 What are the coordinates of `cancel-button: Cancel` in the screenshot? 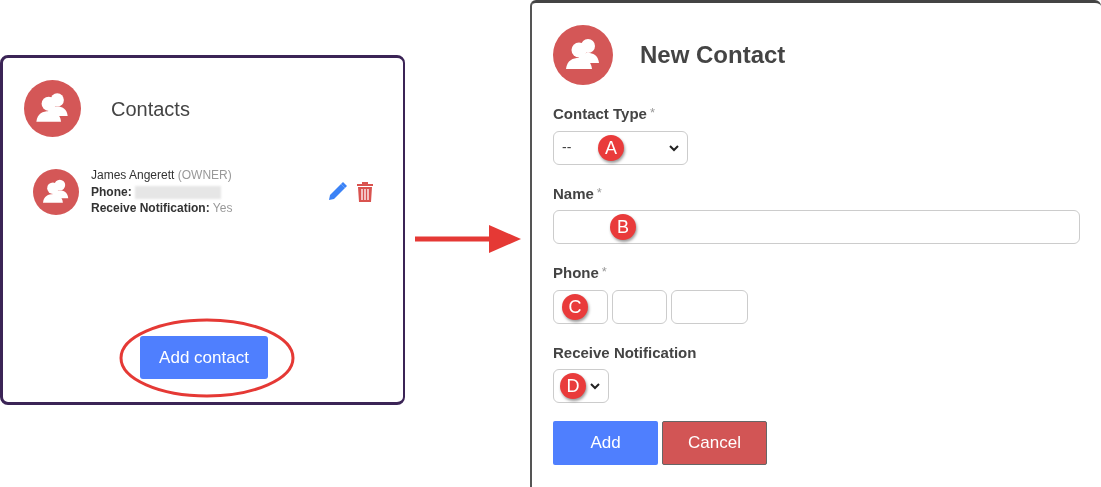 It's located at (714, 443).